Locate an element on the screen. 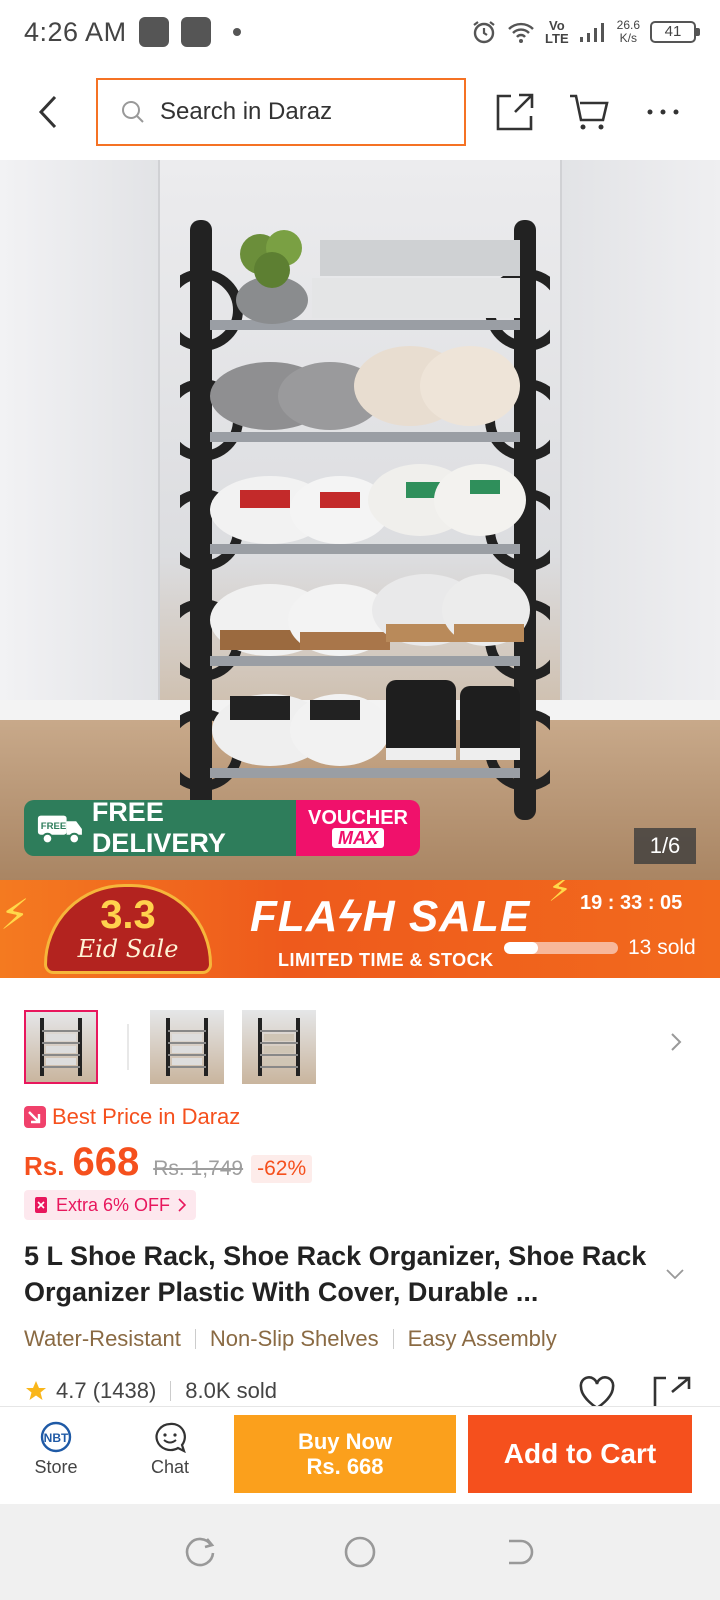  chevron-down-icon is located at coordinates (675, 1274).